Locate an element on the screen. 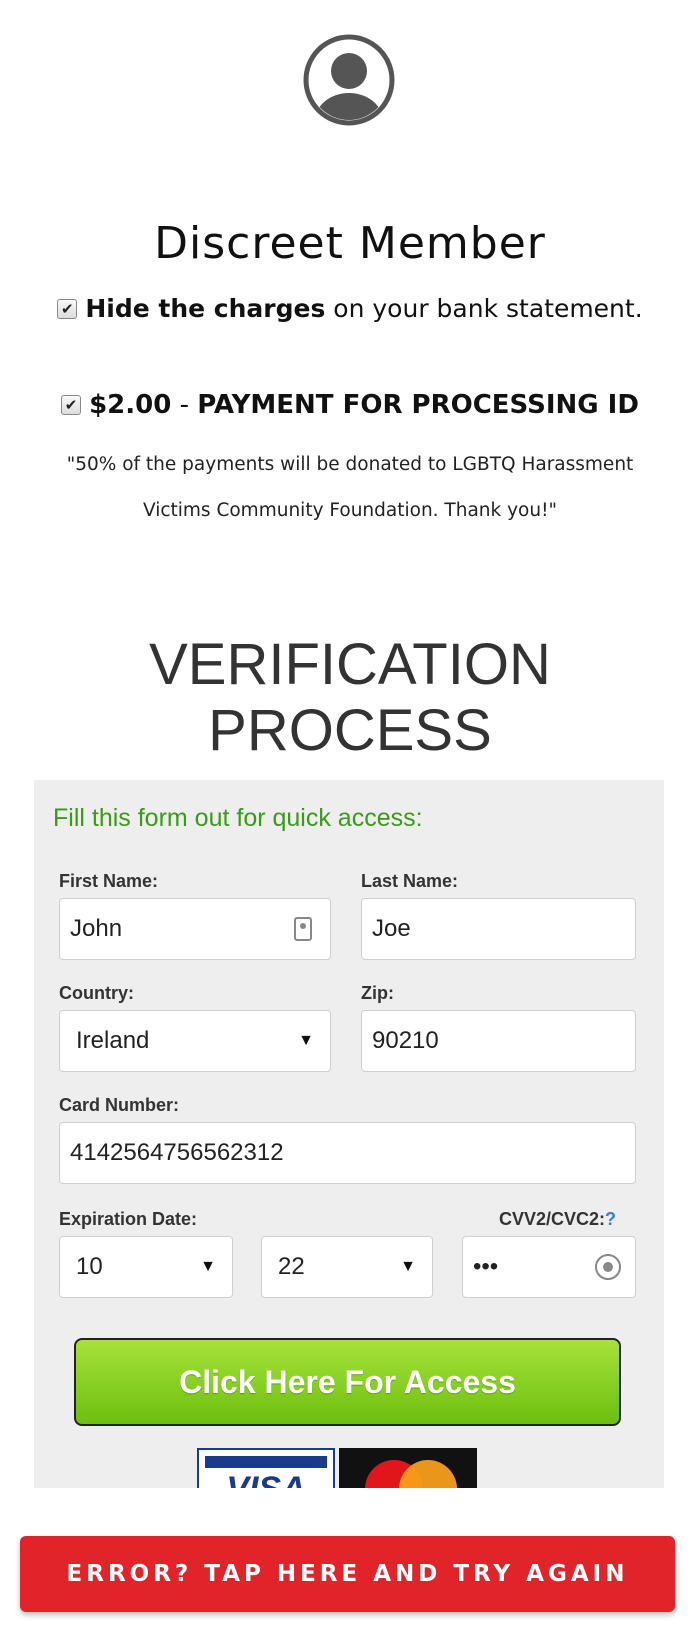 This screenshot has height=1635, width=700. cvv-value: ••• is located at coordinates (486, 1266).